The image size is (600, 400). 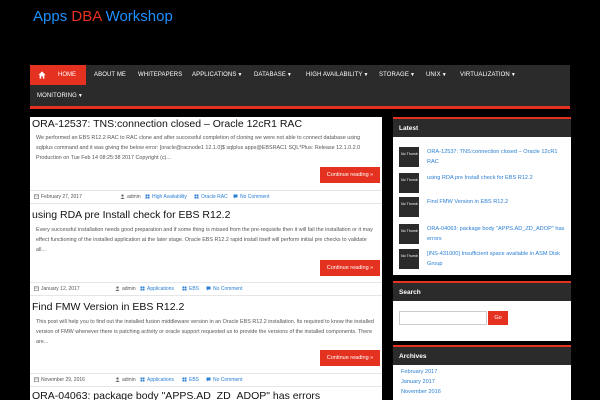 I want to click on nav-item-whitepapers: WHITEPAPERS, so click(x=160, y=75).